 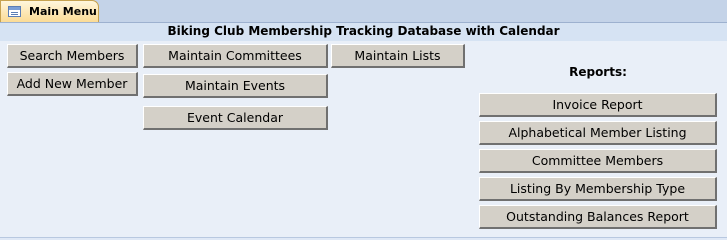 I want to click on maintain-committees-button: Maintain Committees, so click(x=235, y=56).